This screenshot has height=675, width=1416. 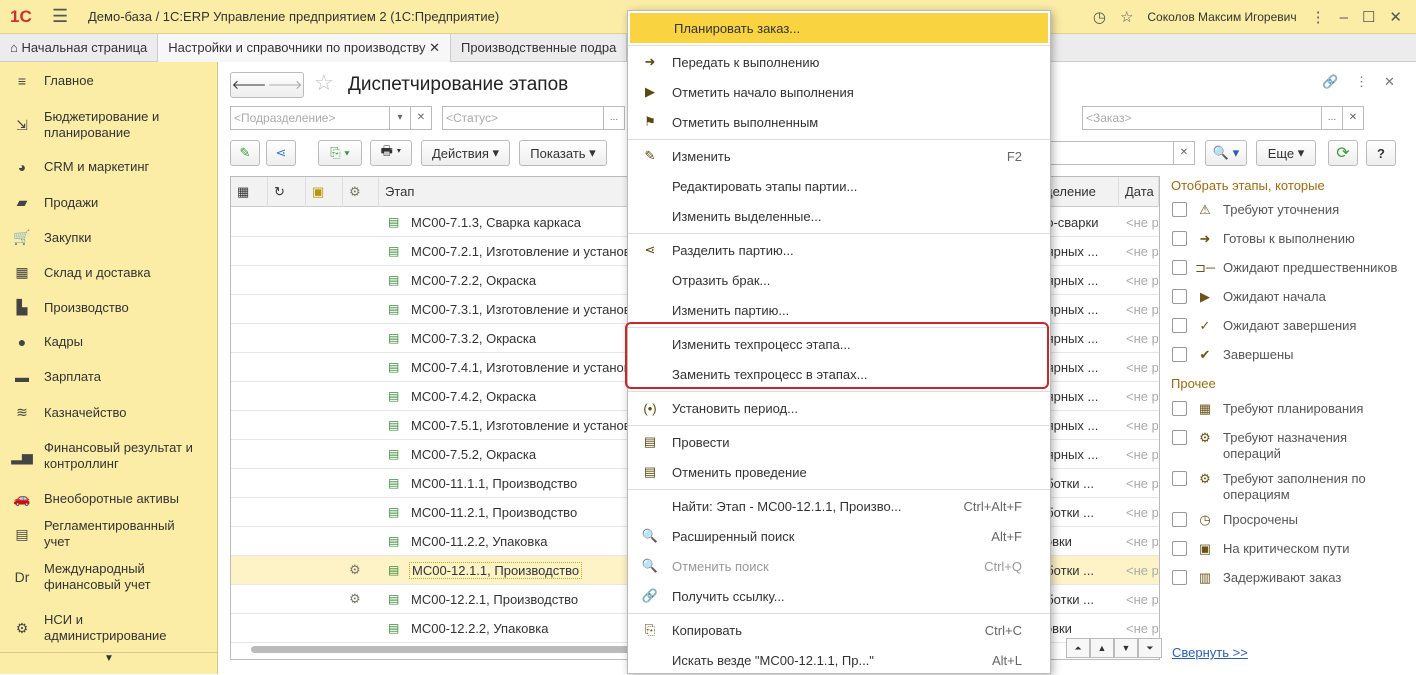 What do you see at coordinates (839, 442) in the screenshot?
I see `menu-item: ▤ Провести` at bounding box center [839, 442].